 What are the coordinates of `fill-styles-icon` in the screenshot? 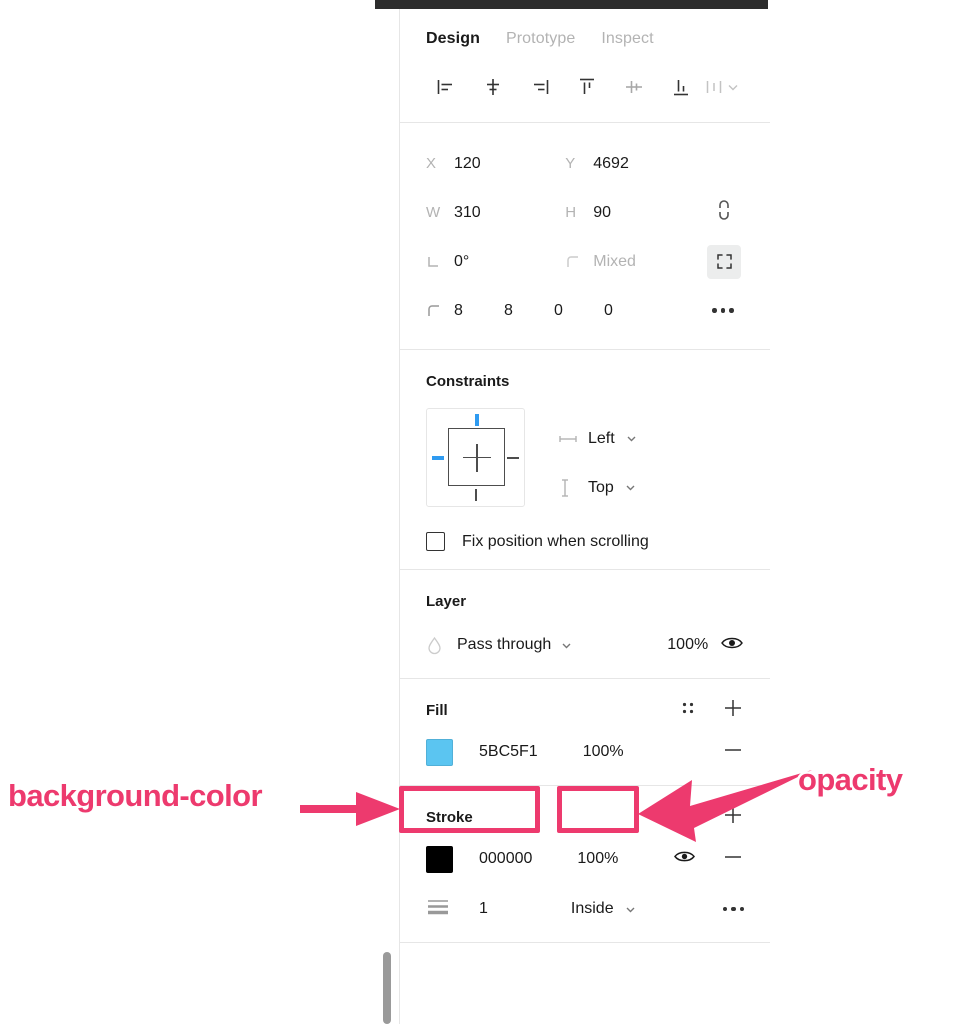 It's located at (688, 710).